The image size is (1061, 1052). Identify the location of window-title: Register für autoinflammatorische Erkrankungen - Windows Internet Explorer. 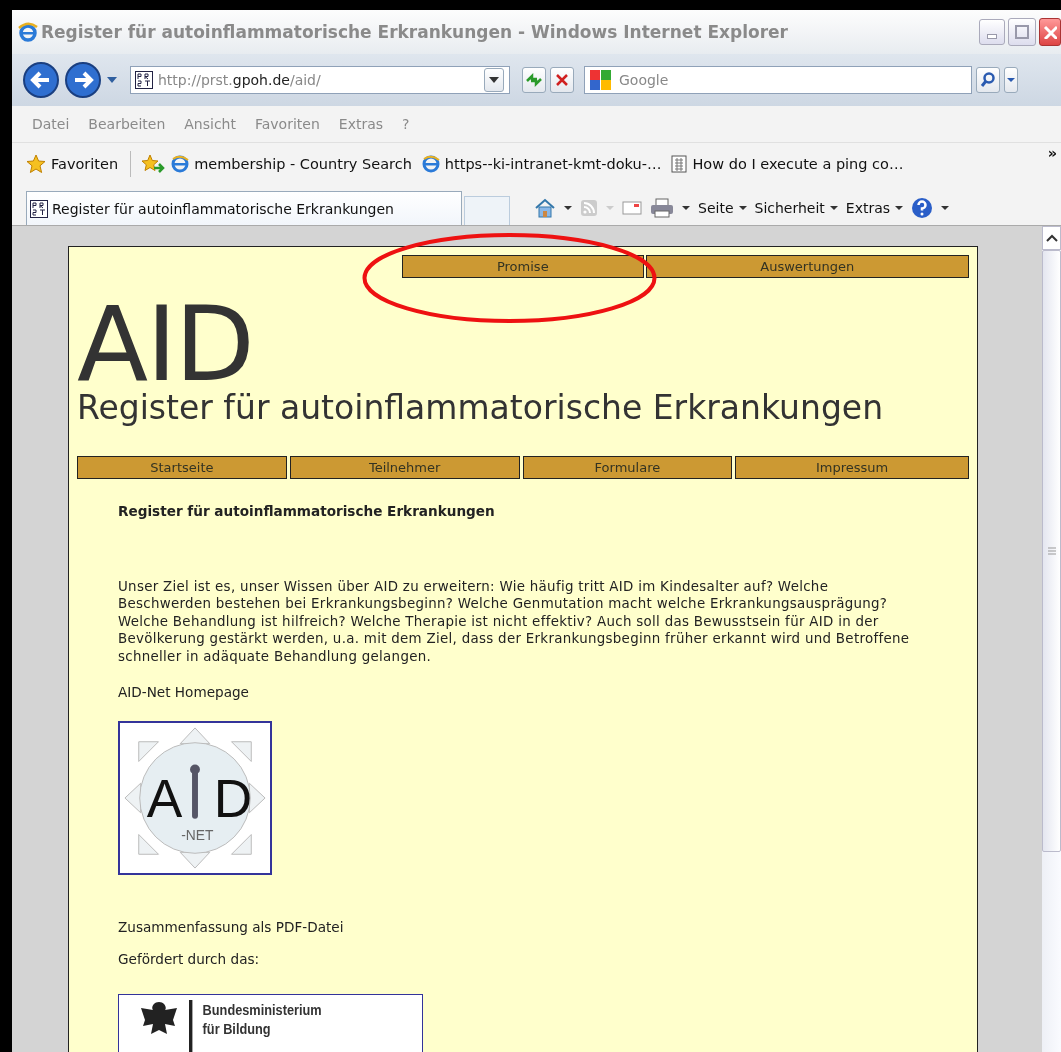
(415, 32).